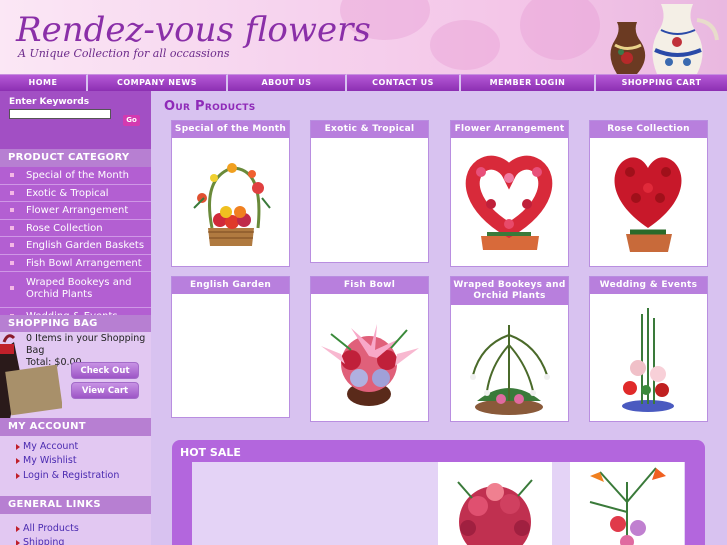 This screenshot has width=727, height=545. Describe the element at coordinates (75, 158) in the screenshot. I see `product-category-heading: PRODUCT CATEGORY` at that location.